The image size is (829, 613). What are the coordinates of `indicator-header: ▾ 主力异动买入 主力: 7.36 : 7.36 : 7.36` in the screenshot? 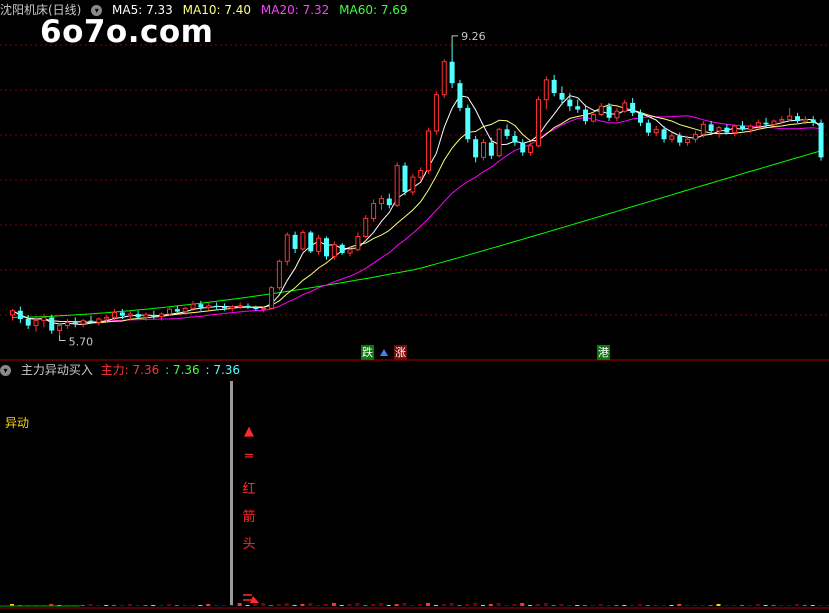 It's located at (123, 370).